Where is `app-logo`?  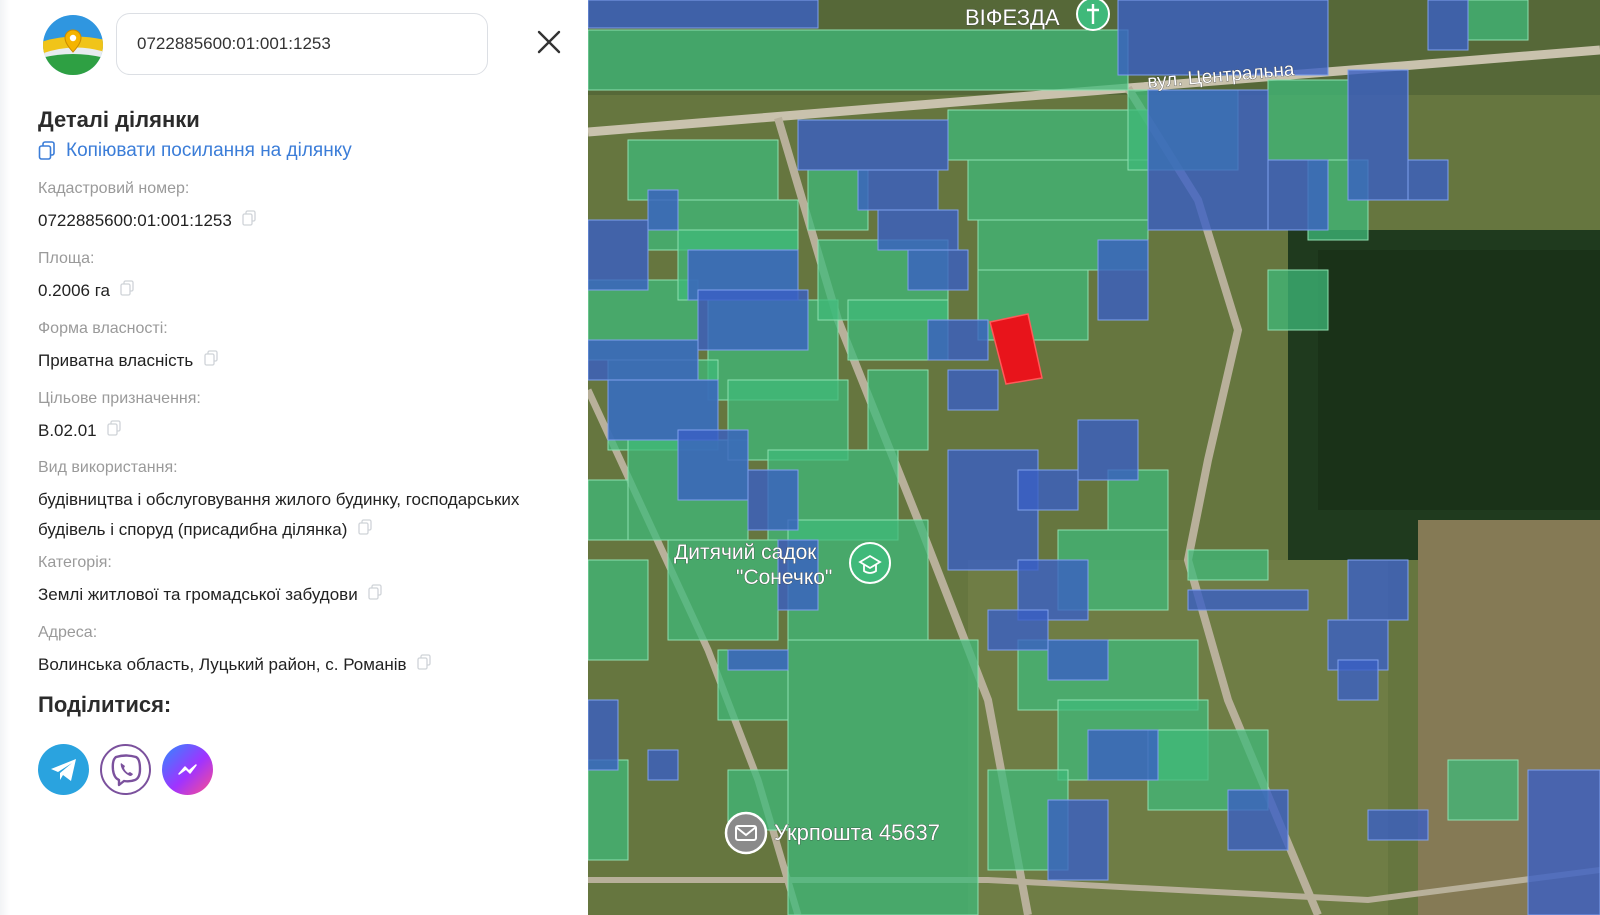 app-logo is located at coordinates (73, 45).